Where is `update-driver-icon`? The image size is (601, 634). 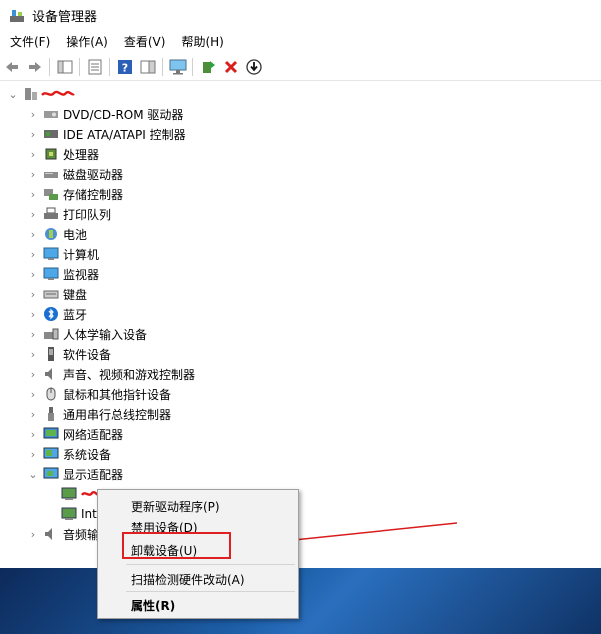 update-driver-icon is located at coordinates (209, 67).